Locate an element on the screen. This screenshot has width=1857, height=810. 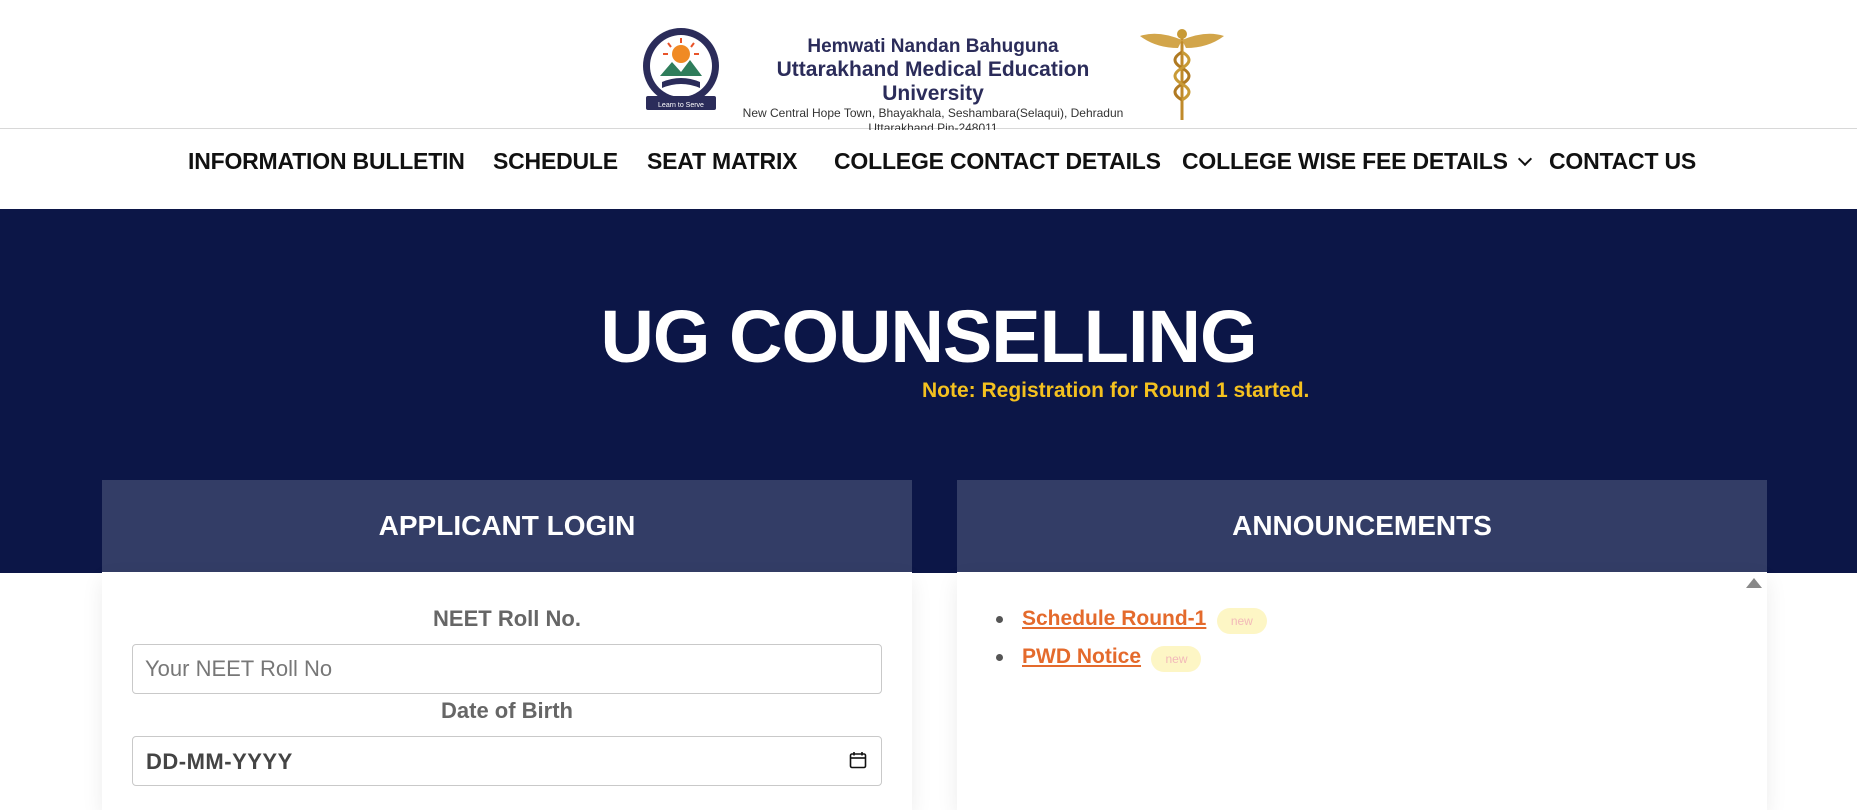
nav-college-wise-fee-details: COLLEGE WISE FEE DETAILS is located at coordinates (1357, 161).